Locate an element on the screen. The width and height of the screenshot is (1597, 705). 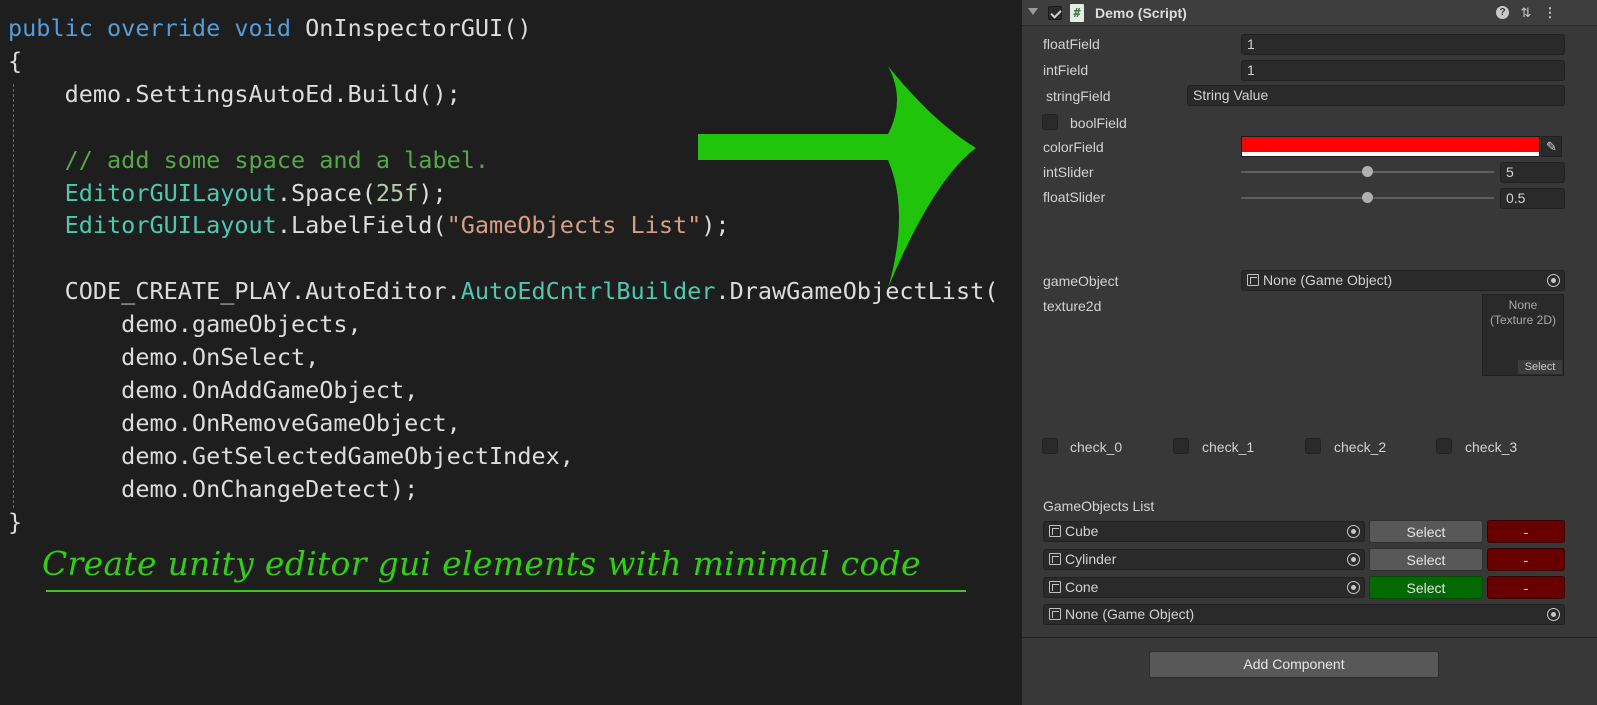
component-header: # Demo (Script) ? ⇅ ⋮ is located at coordinates (1309, 13).